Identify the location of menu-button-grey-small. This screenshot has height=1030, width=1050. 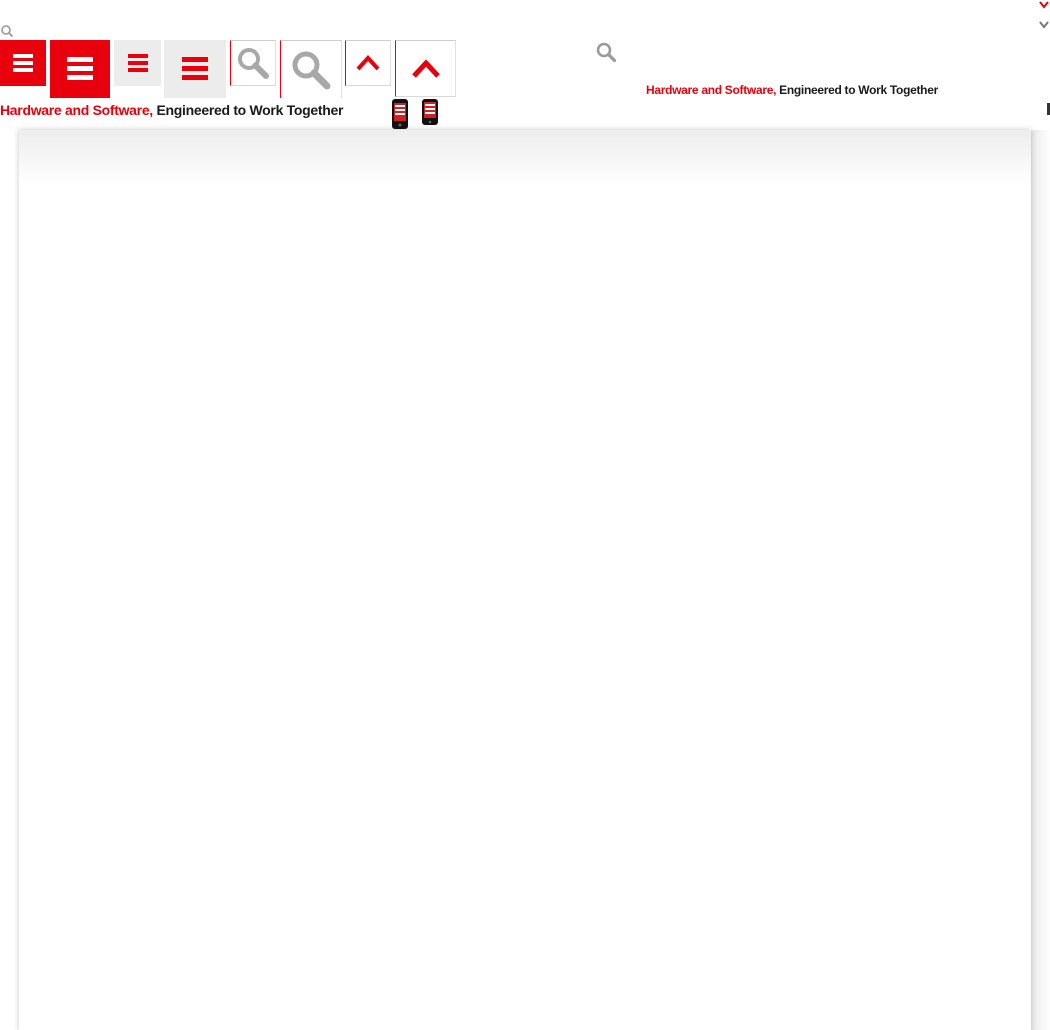
(137, 63).